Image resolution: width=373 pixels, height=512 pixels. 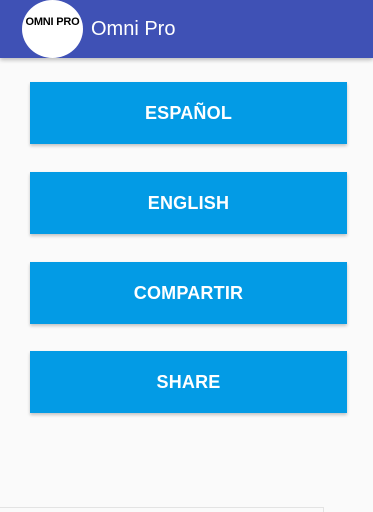 I want to click on share-button: SHARE, so click(x=188, y=382).